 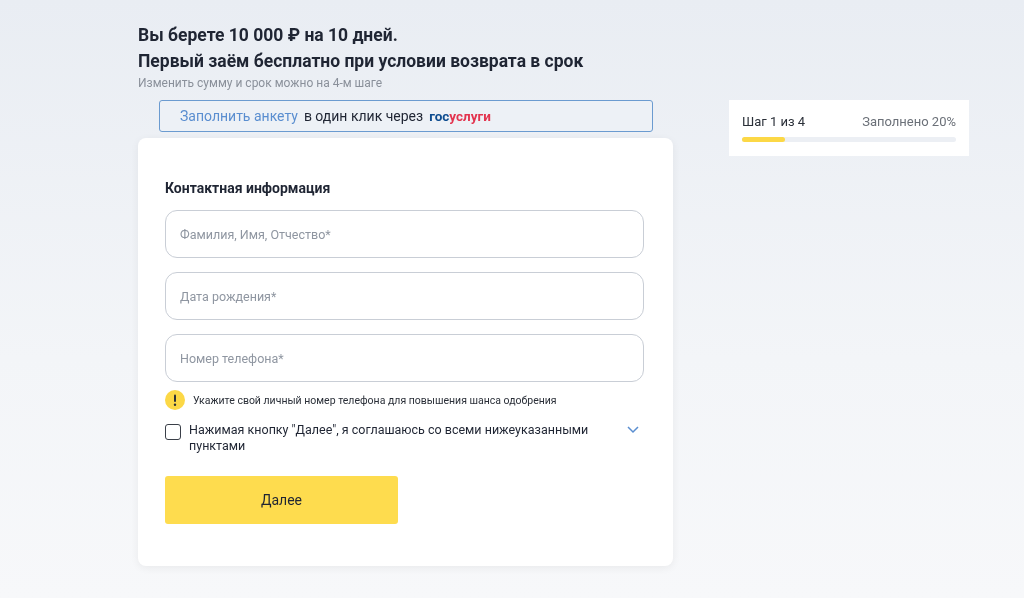 What do you see at coordinates (633, 430) in the screenshot?
I see `chevron-down-icon` at bounding box center [633, 430].